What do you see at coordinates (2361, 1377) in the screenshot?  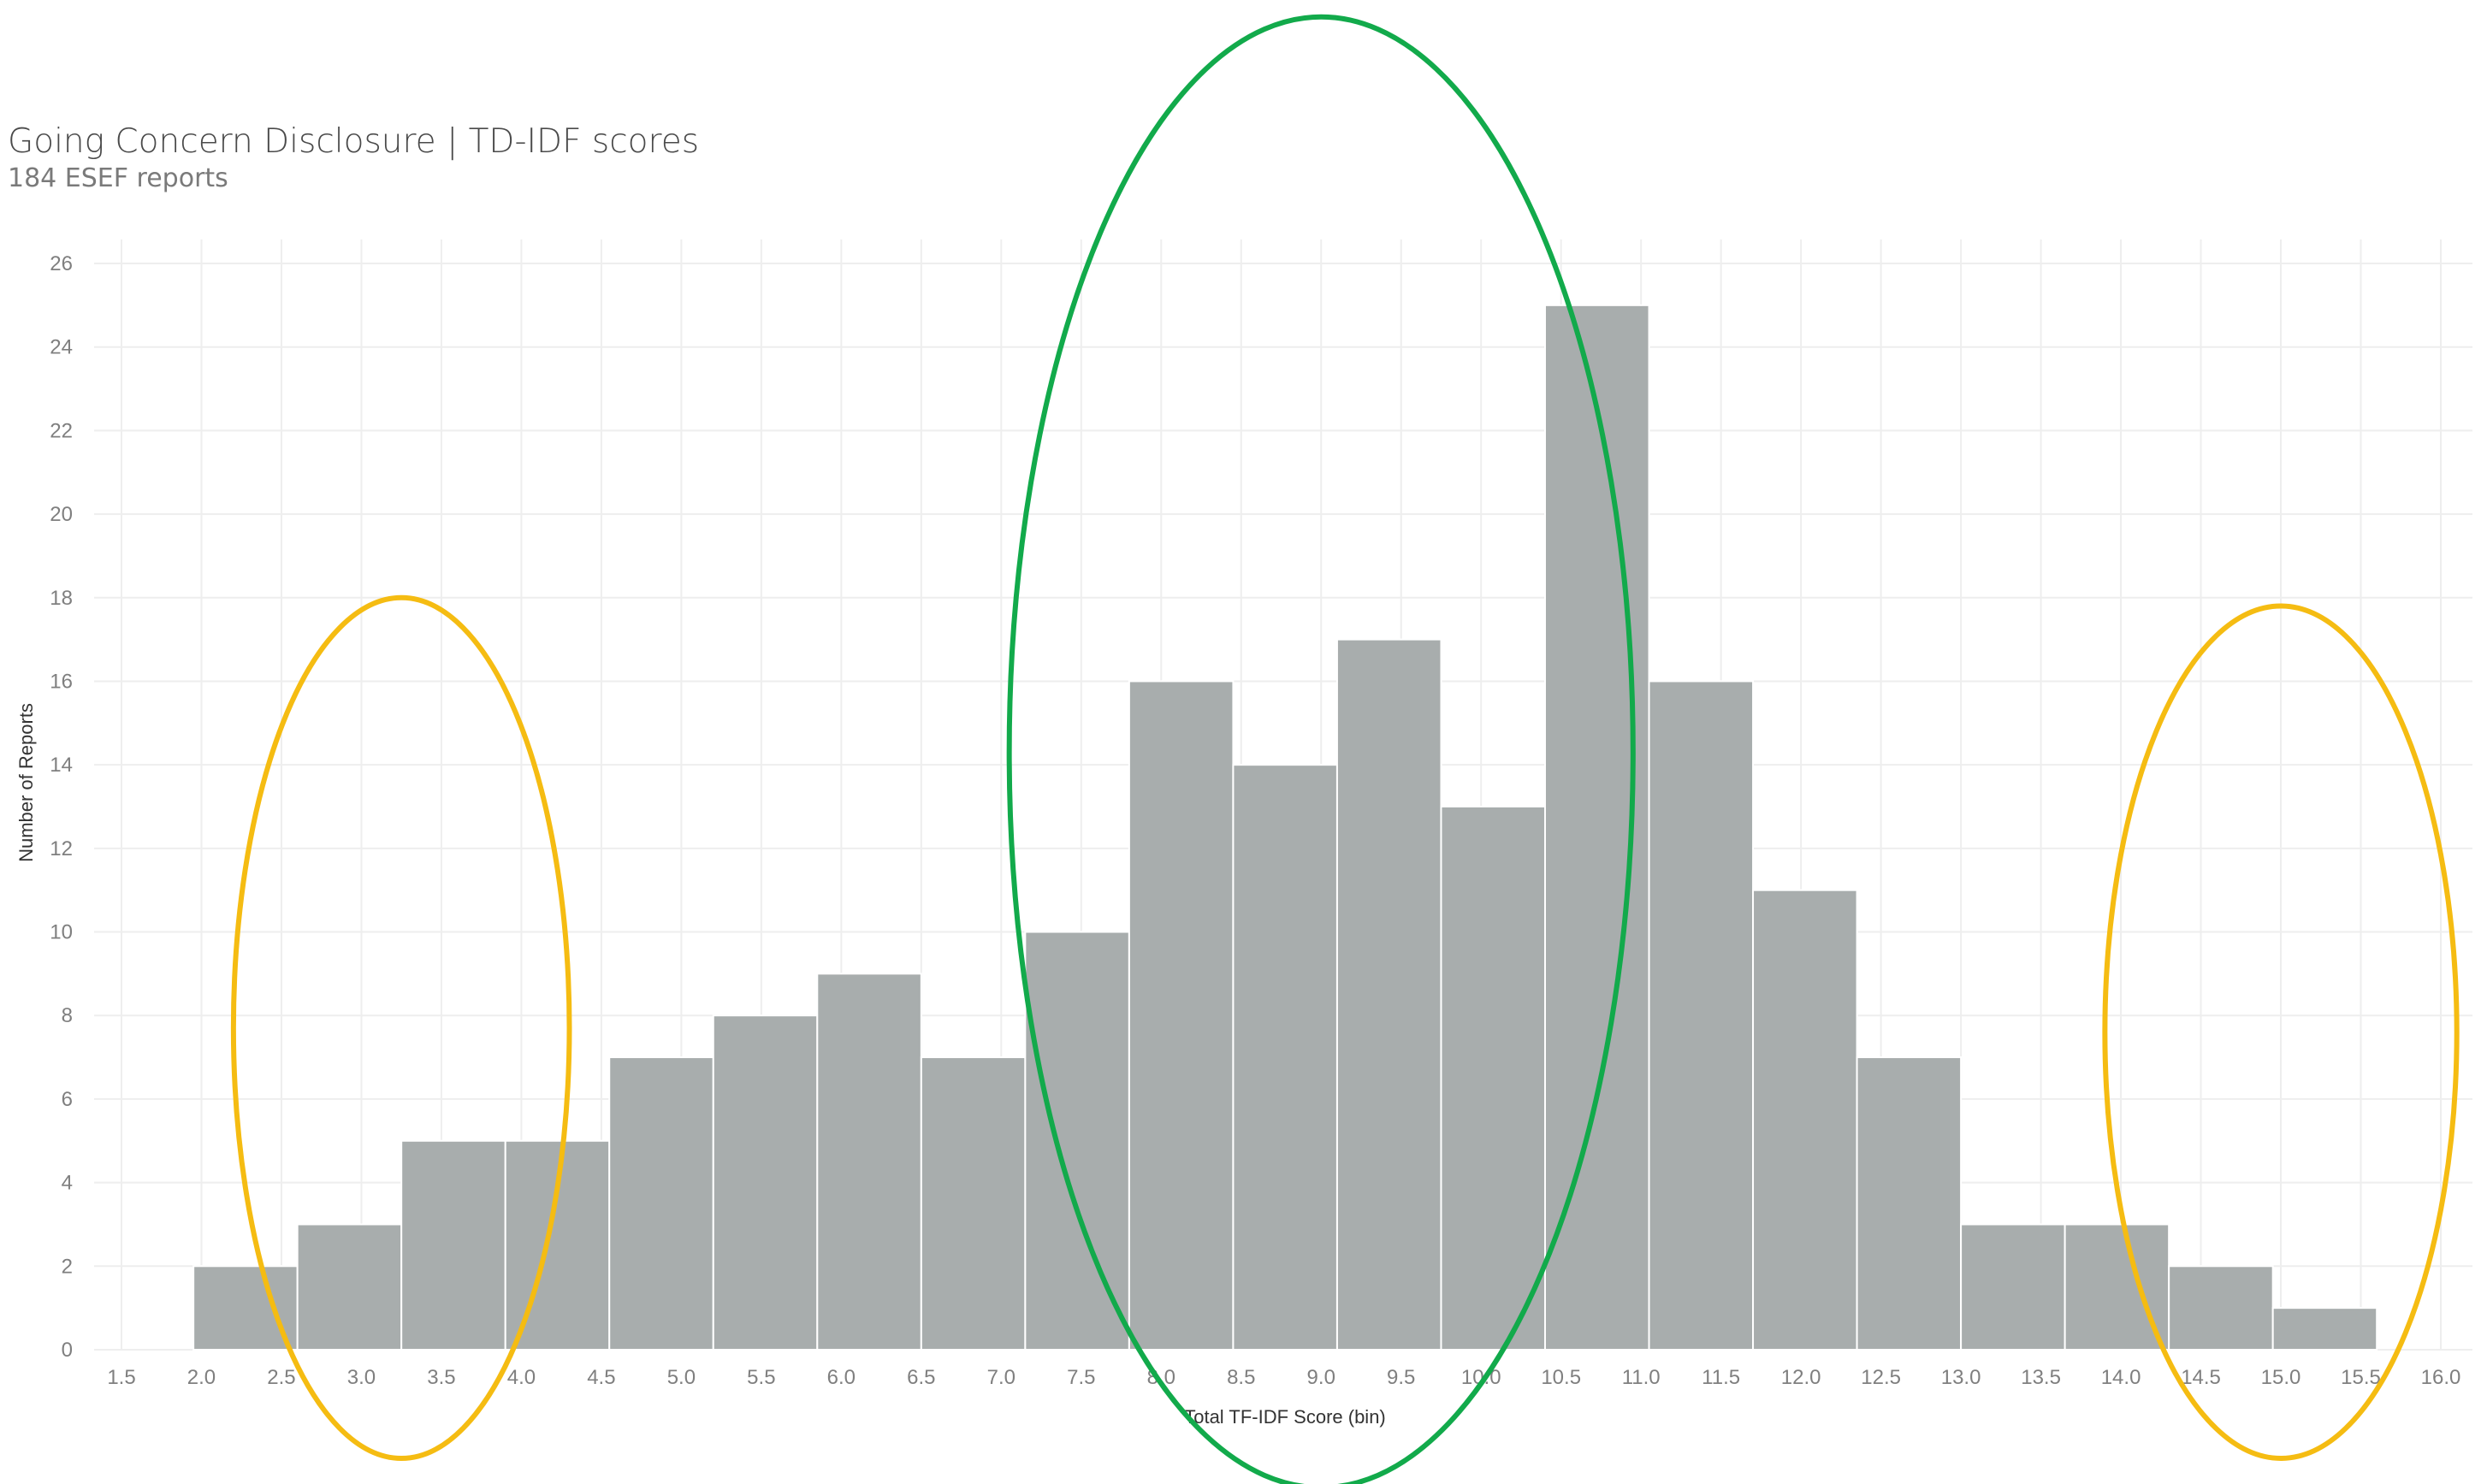 I see `x-tick-label: 15.5` at bounding box center [2361, 1377].